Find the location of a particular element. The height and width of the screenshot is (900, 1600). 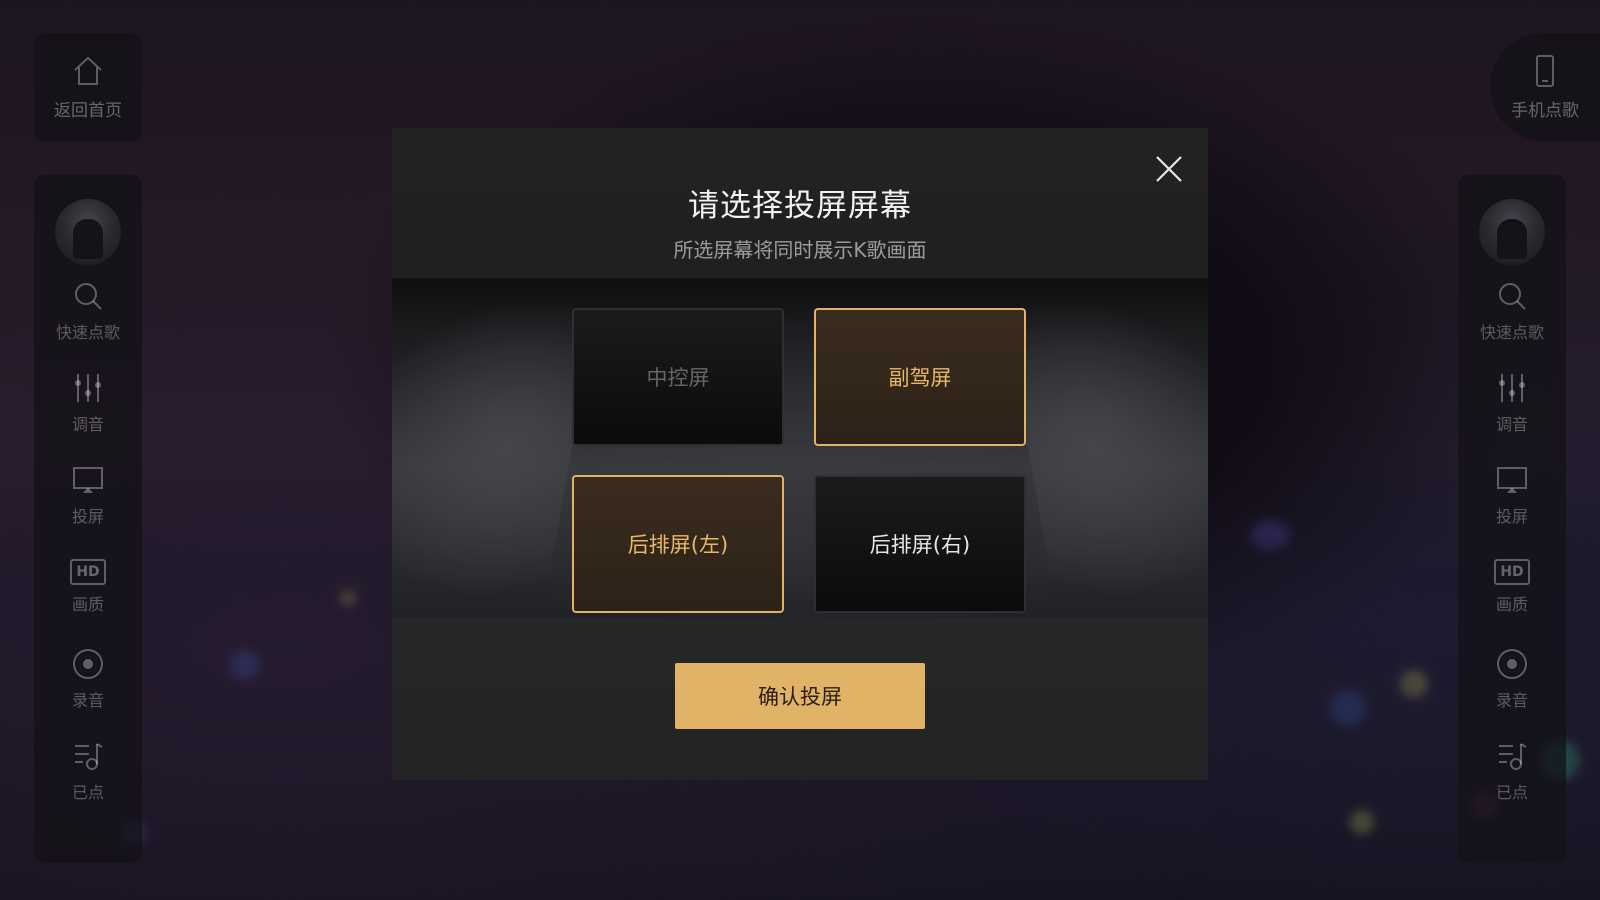

left-sidebar: 快速点歌 调音 投屏 HD 画质 录音 已点 is located at coordinates (88, 519).